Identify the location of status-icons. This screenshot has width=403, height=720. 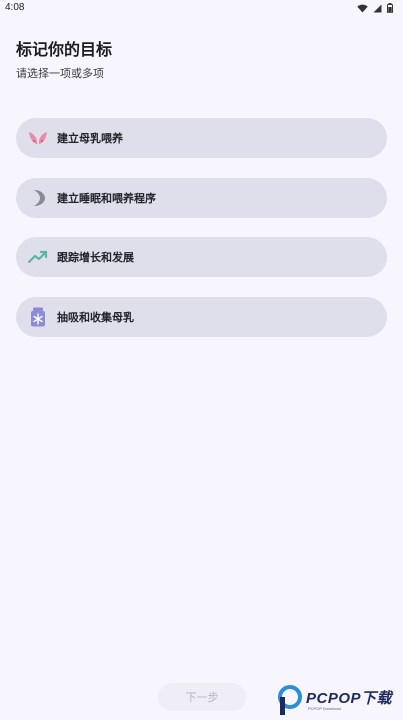
(375, 9).